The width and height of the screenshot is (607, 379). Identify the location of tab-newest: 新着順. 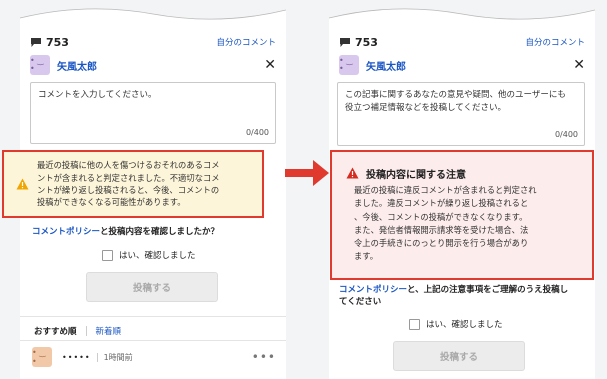
(109, 331).